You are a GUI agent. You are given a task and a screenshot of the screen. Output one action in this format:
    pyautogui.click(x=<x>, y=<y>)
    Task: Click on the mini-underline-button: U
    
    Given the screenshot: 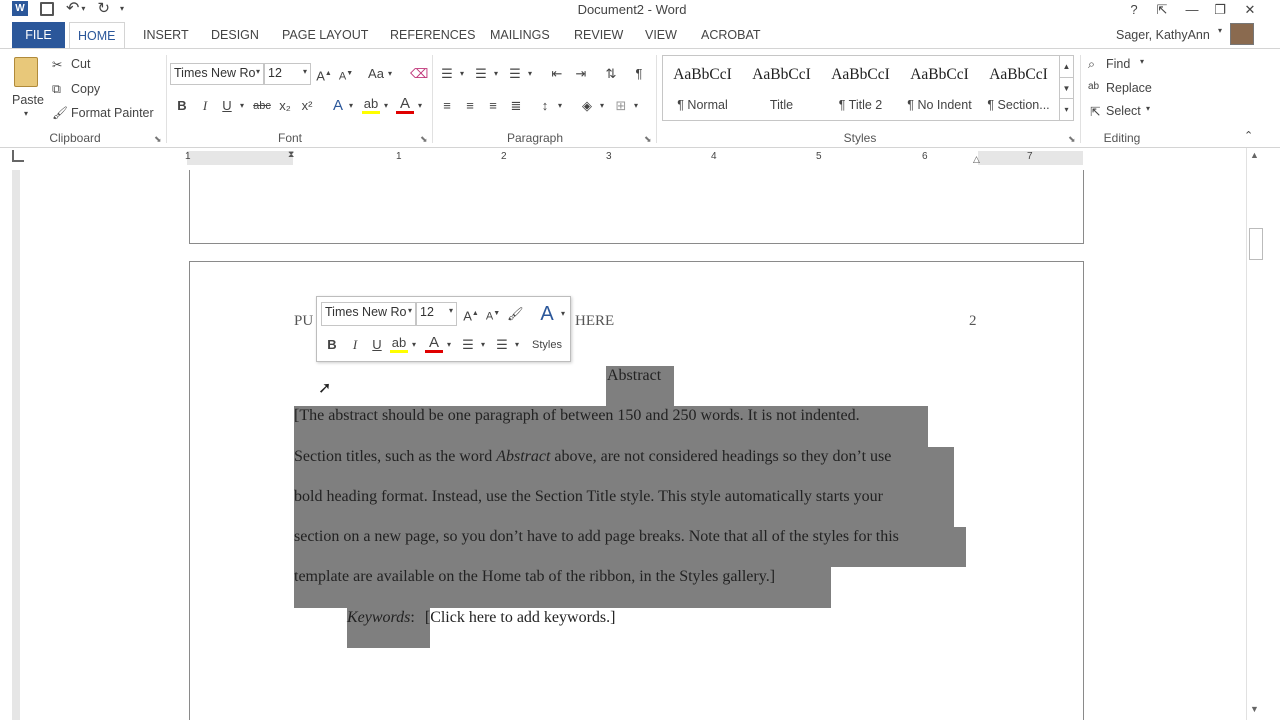 What is the action you would take?
    pyautogui.click(x=377, y=345)
    